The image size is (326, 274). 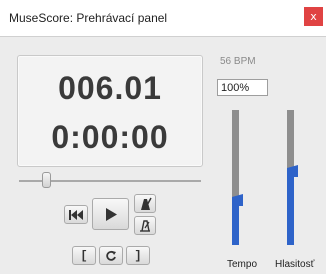 What do you see at coordinates (238, 61) in the screenshot?
I see `bpm-readout: 56 BPM` at bounding box center [238, 61].